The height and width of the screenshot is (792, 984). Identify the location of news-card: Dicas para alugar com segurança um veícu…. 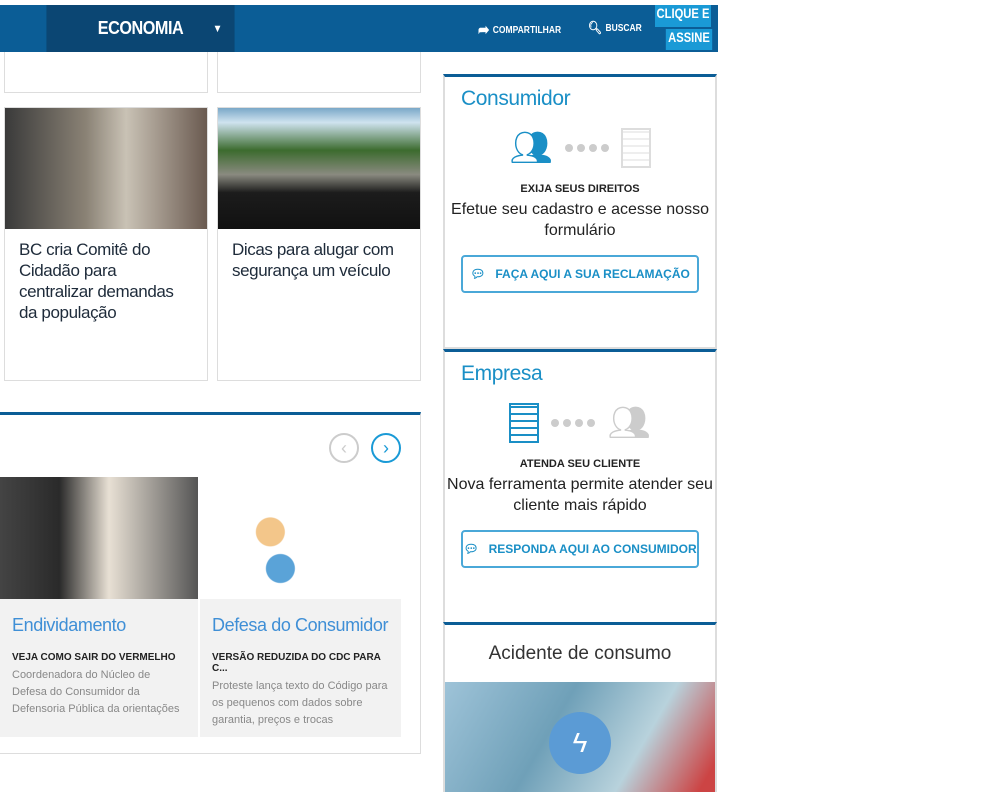
(319, 244).